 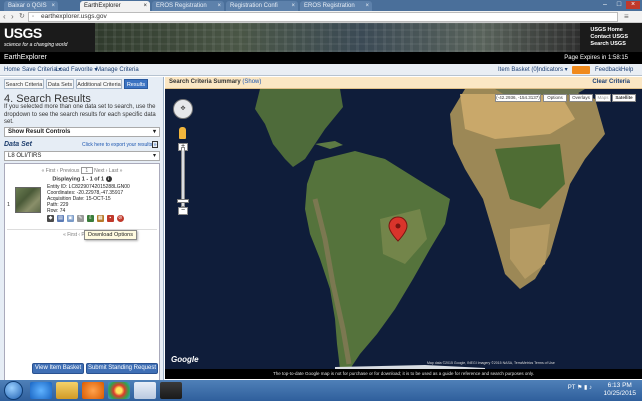 I want to click on menu-icon: ≡, so click(x=626, y=16).